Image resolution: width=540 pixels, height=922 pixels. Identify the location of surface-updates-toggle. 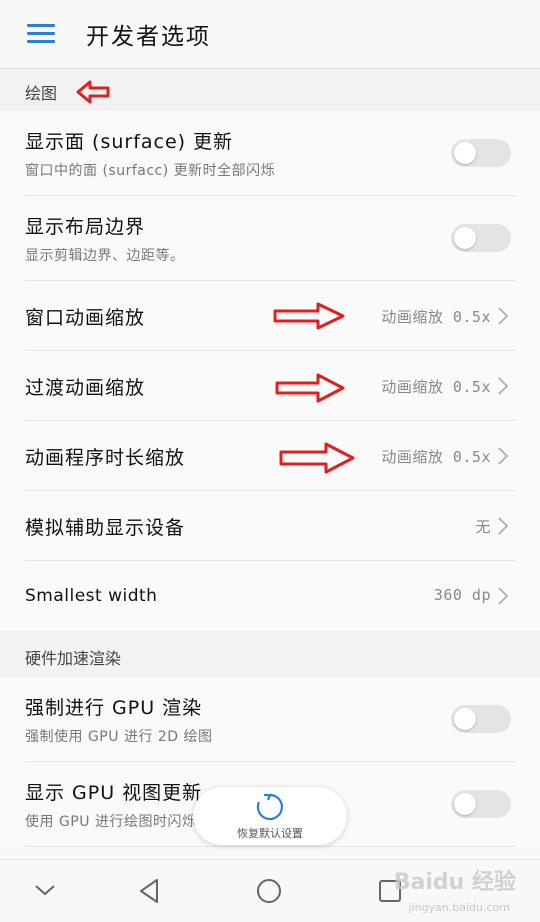
(481, 152).